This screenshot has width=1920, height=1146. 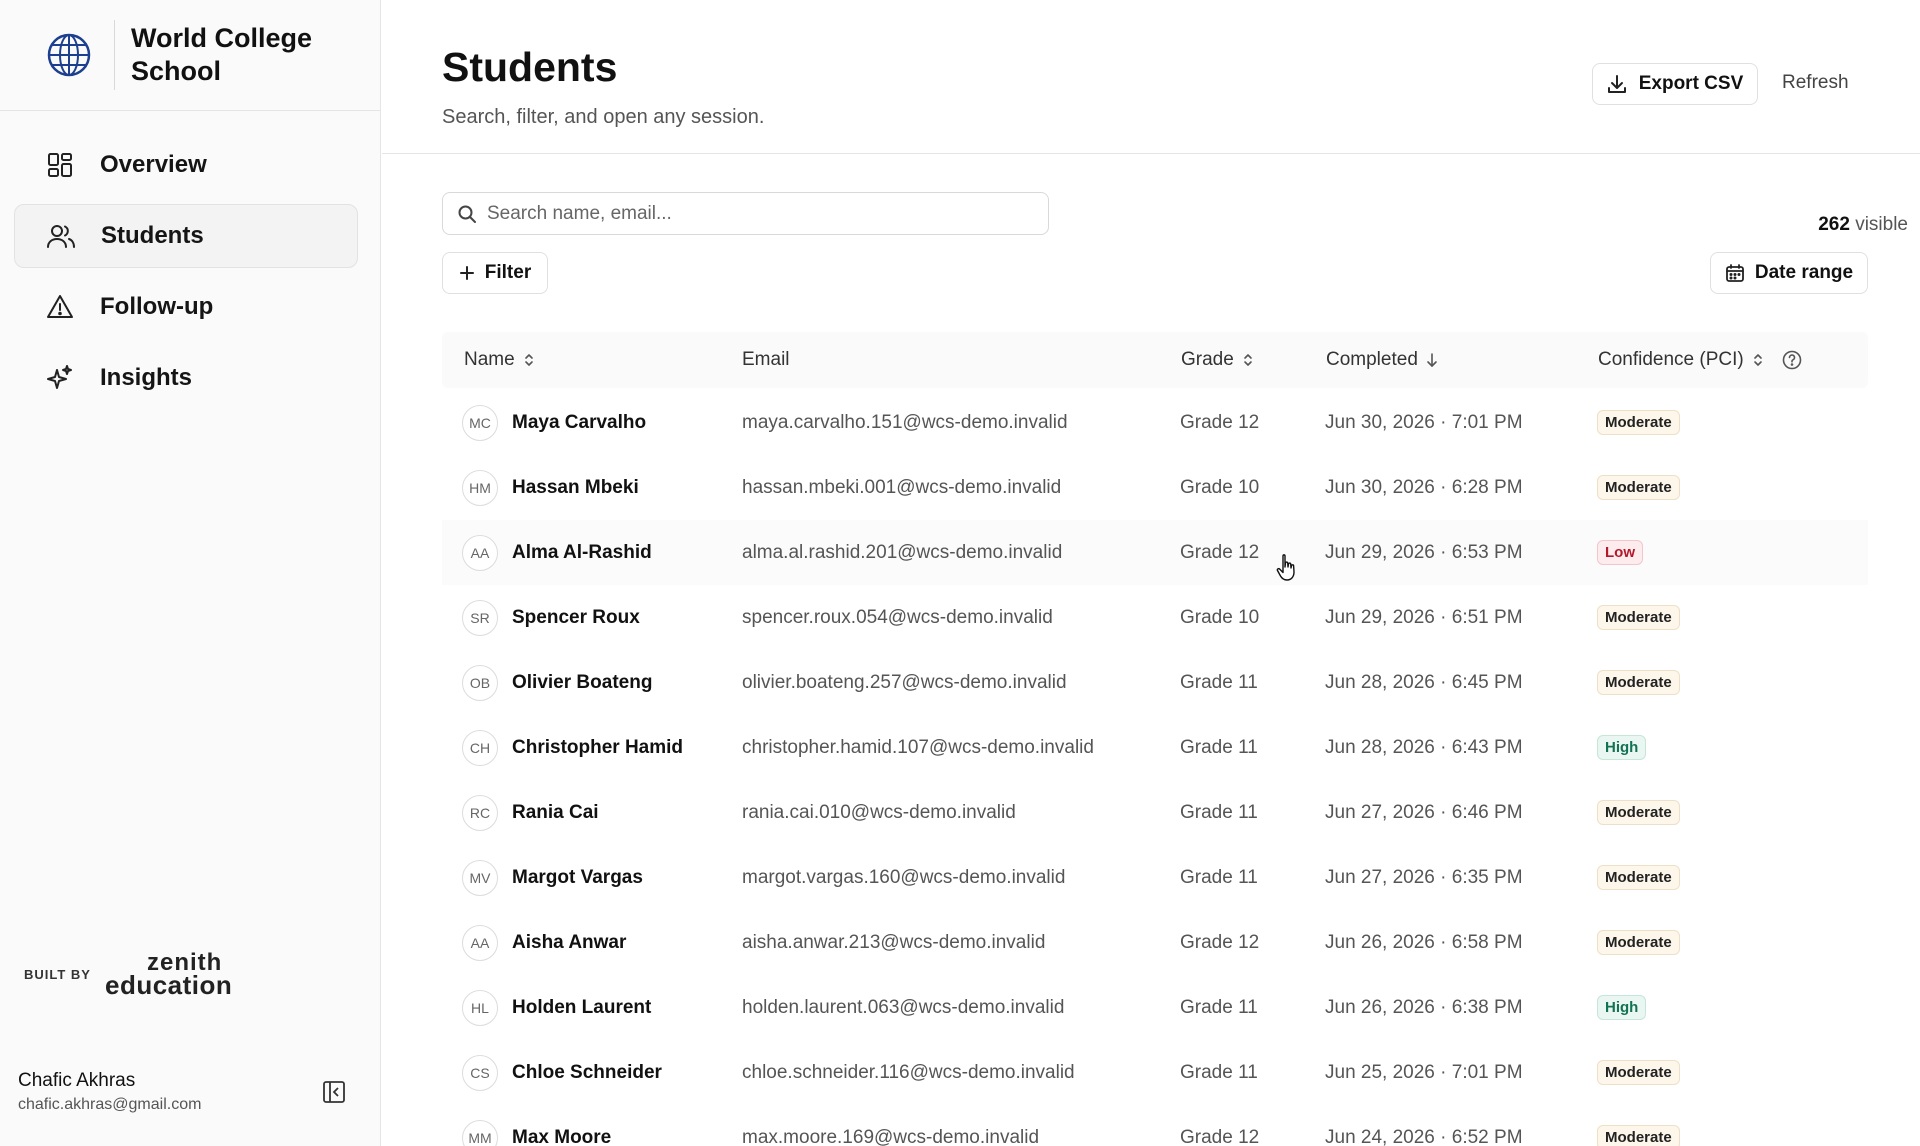 What do you see at coordinates (1789, 273) in the screenshot?
I see `date-range-button: Date range` at bounding box center [1789, 273].